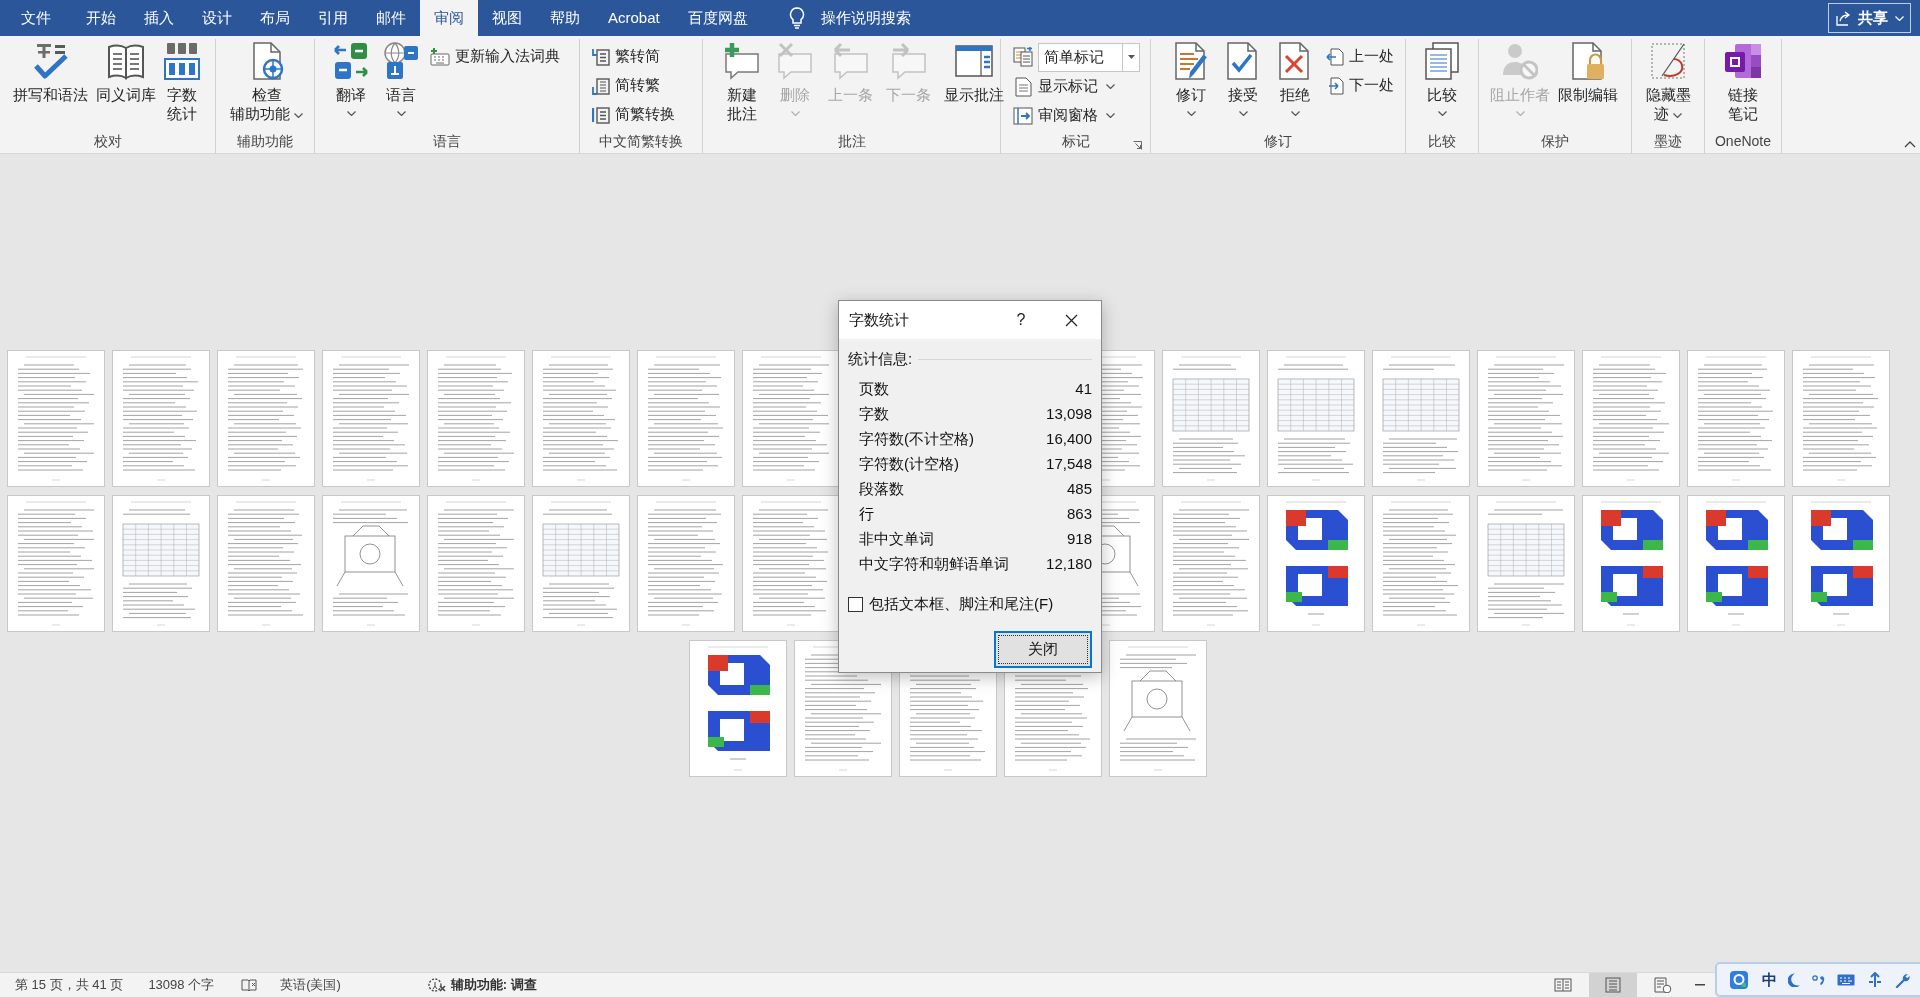 The image size is (1920, 997). I want to click on word-count-status: 13098 个字, so click(181, 985).